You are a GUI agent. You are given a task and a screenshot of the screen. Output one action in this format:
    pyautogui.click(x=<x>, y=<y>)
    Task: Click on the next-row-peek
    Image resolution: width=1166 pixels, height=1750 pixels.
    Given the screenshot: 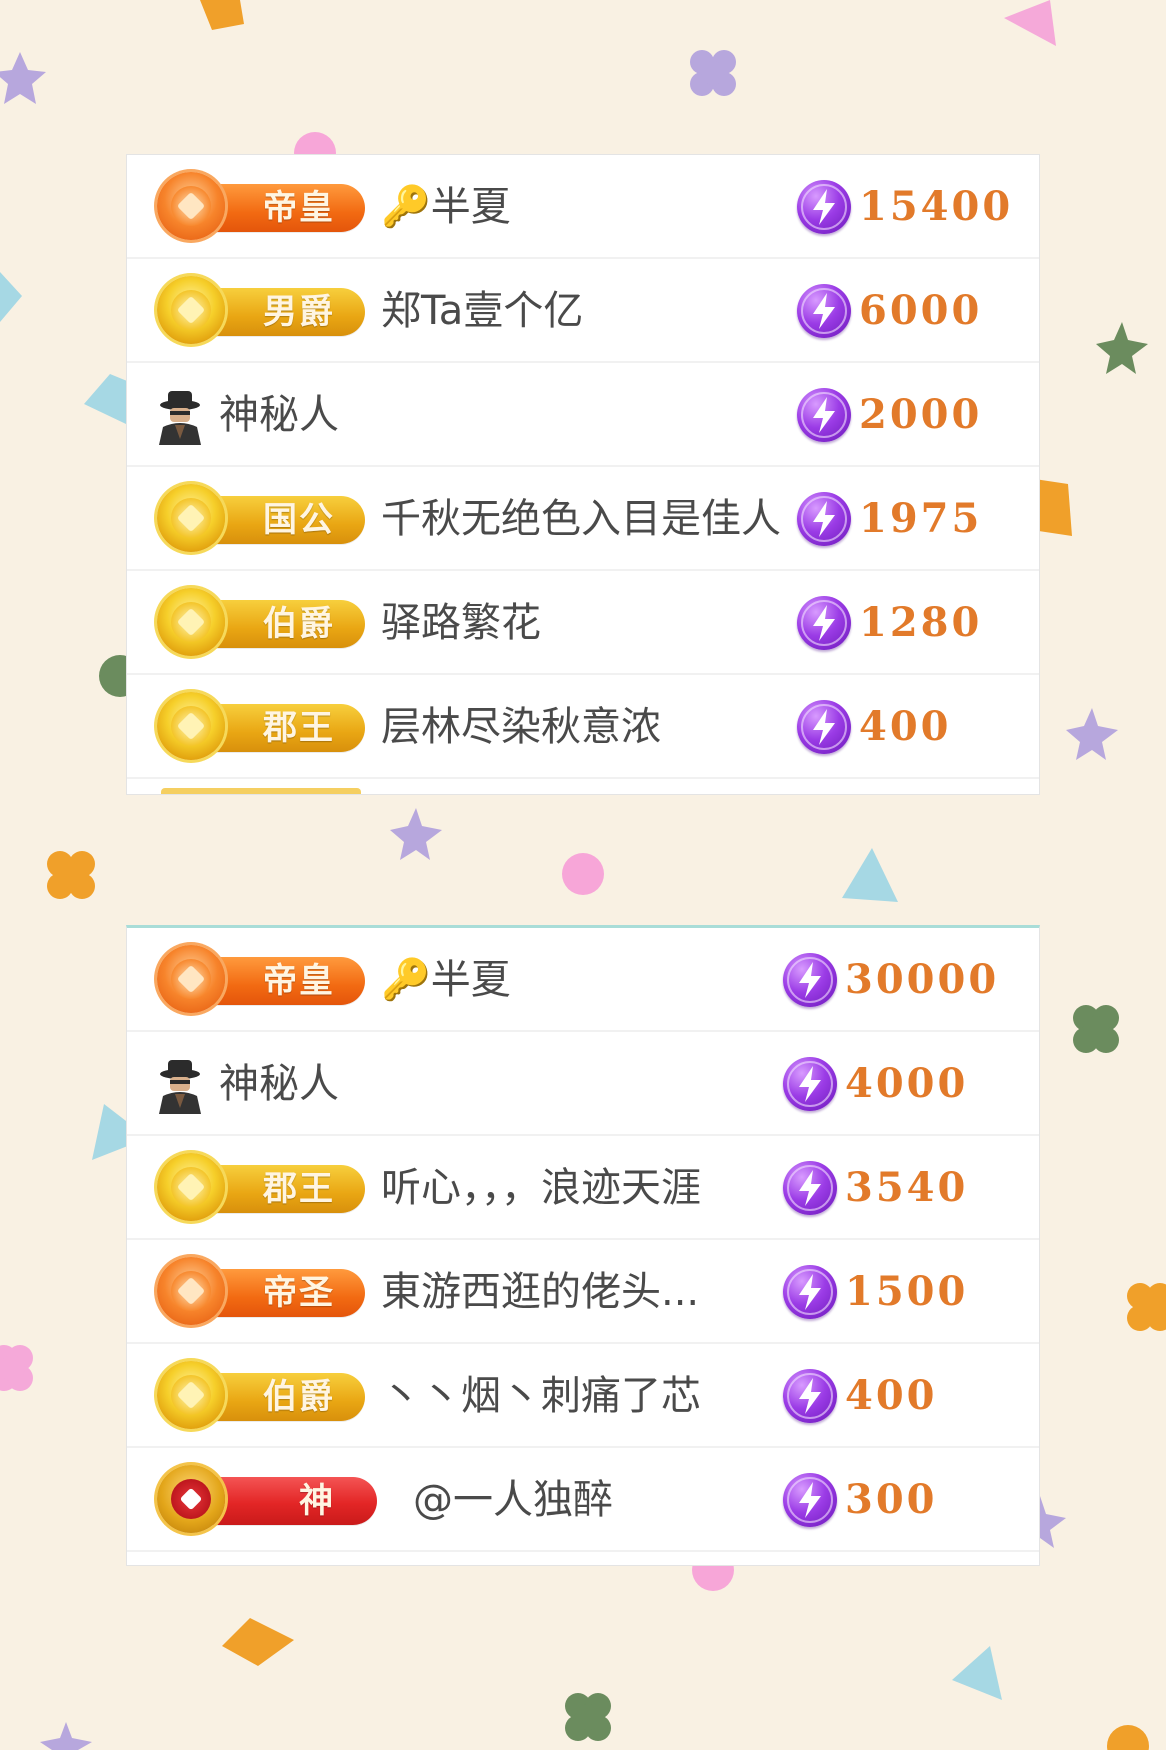 What is the action you would take?
    pyautogui.click(x=261, y=791)
    